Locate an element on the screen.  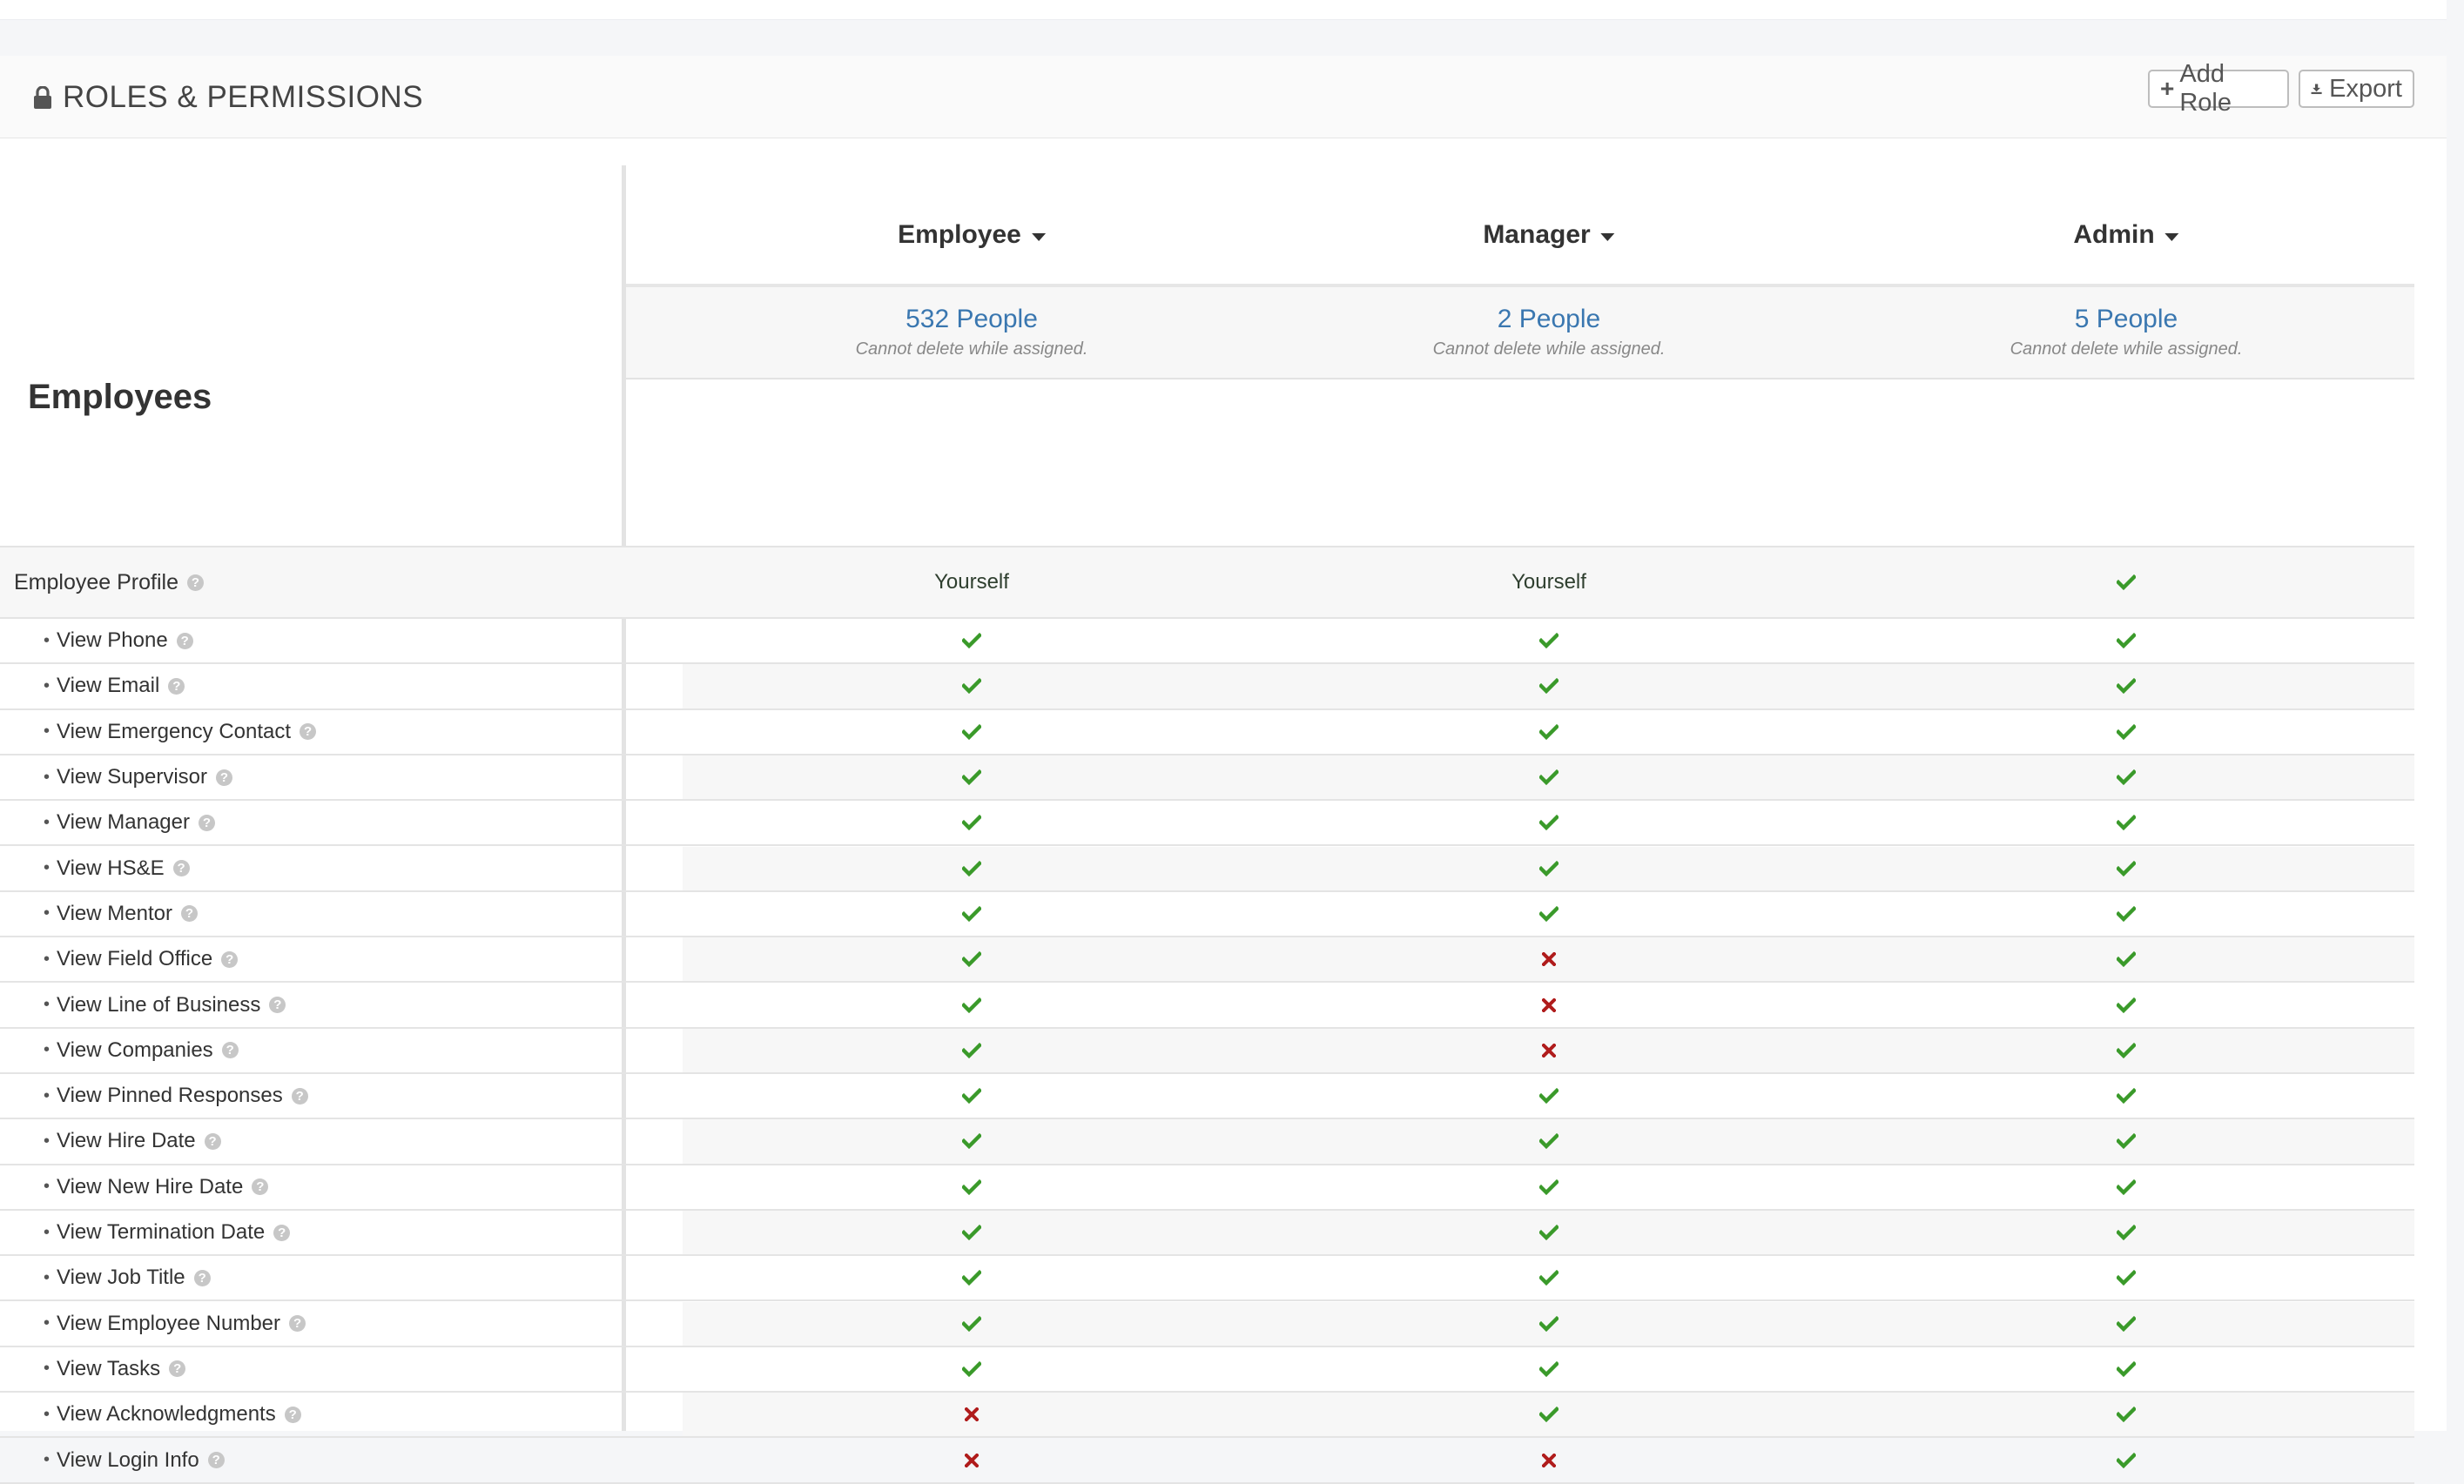
role-count-employee: 532 People Cannot delete while assigned. is located at coordinates (972, 333).